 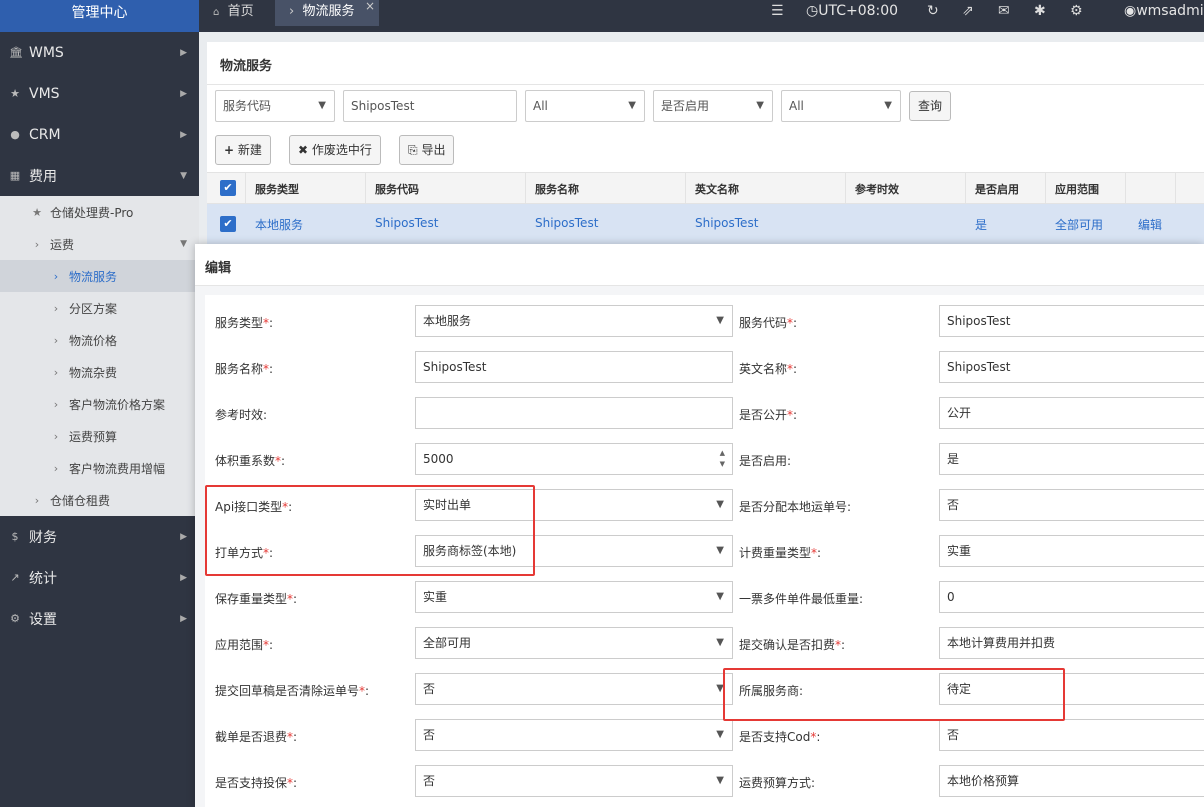 What do you see at coordinates (37, 500) in the screenshot?
I see `chevron-right-icon: ›` at bounding box center [37, 500].